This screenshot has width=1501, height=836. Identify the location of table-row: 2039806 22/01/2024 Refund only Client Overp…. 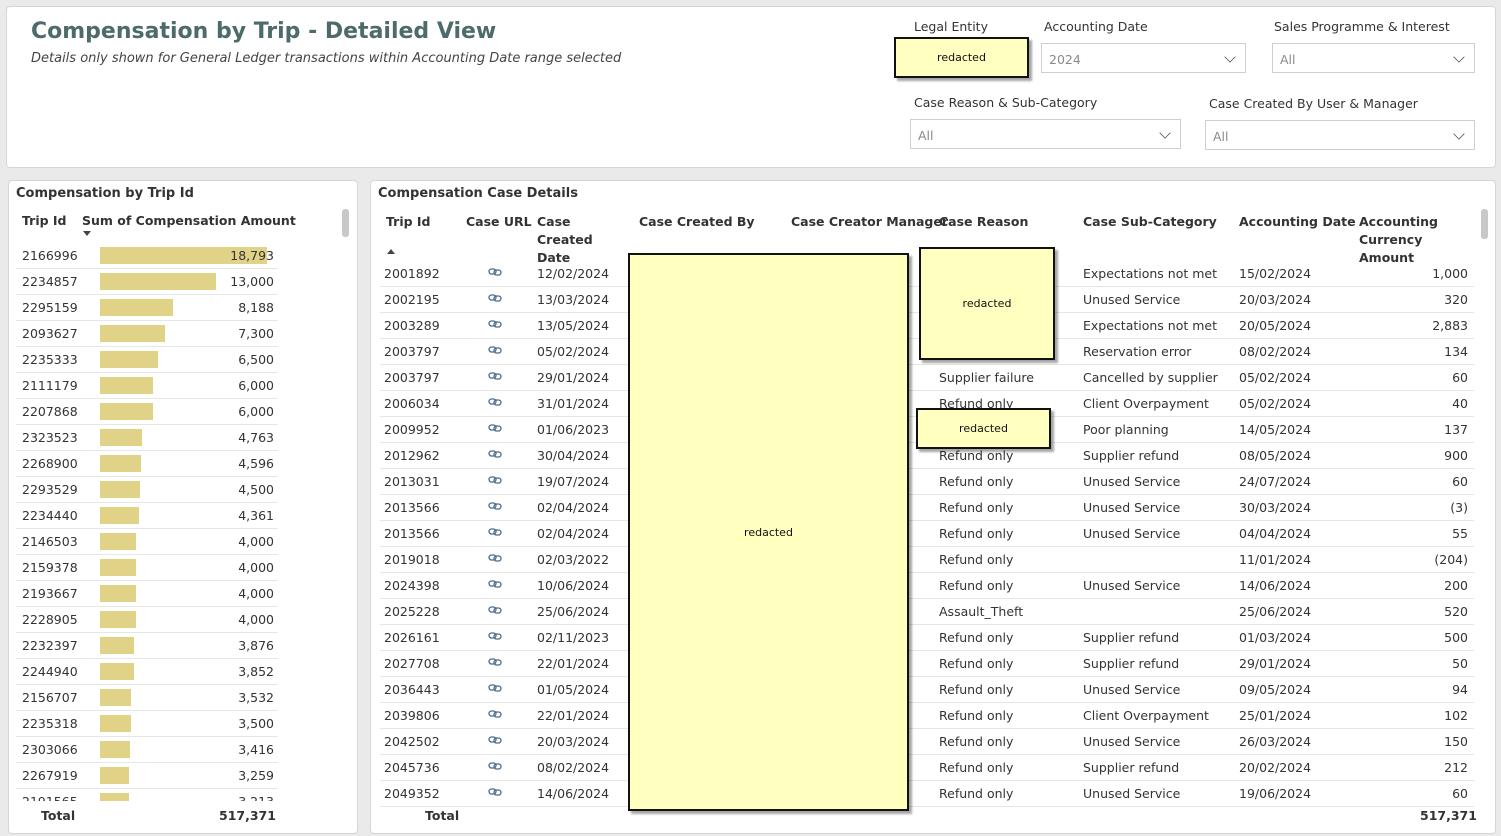
(927, 716).